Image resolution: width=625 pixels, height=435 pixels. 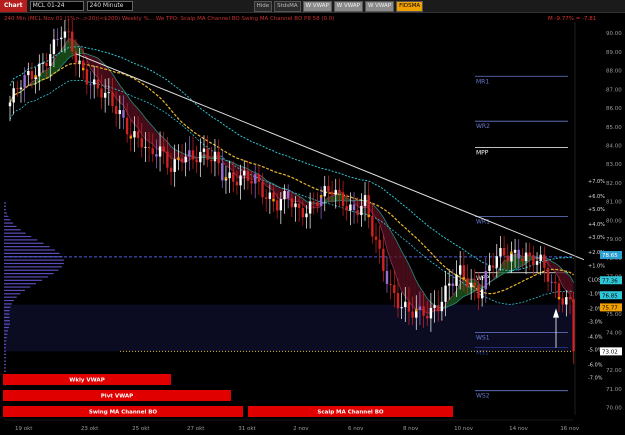 What do you see at coordinates (379, 6) in the screenshot?
I see `w-vwap-button-3: W VWAP` at bounding box center [379, 6].